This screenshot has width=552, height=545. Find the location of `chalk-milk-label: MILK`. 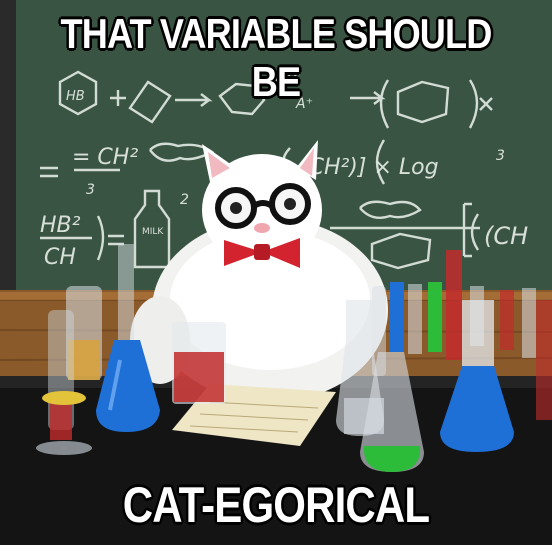

chalk-milk-label: MILK is located at coordinates (153, 232).